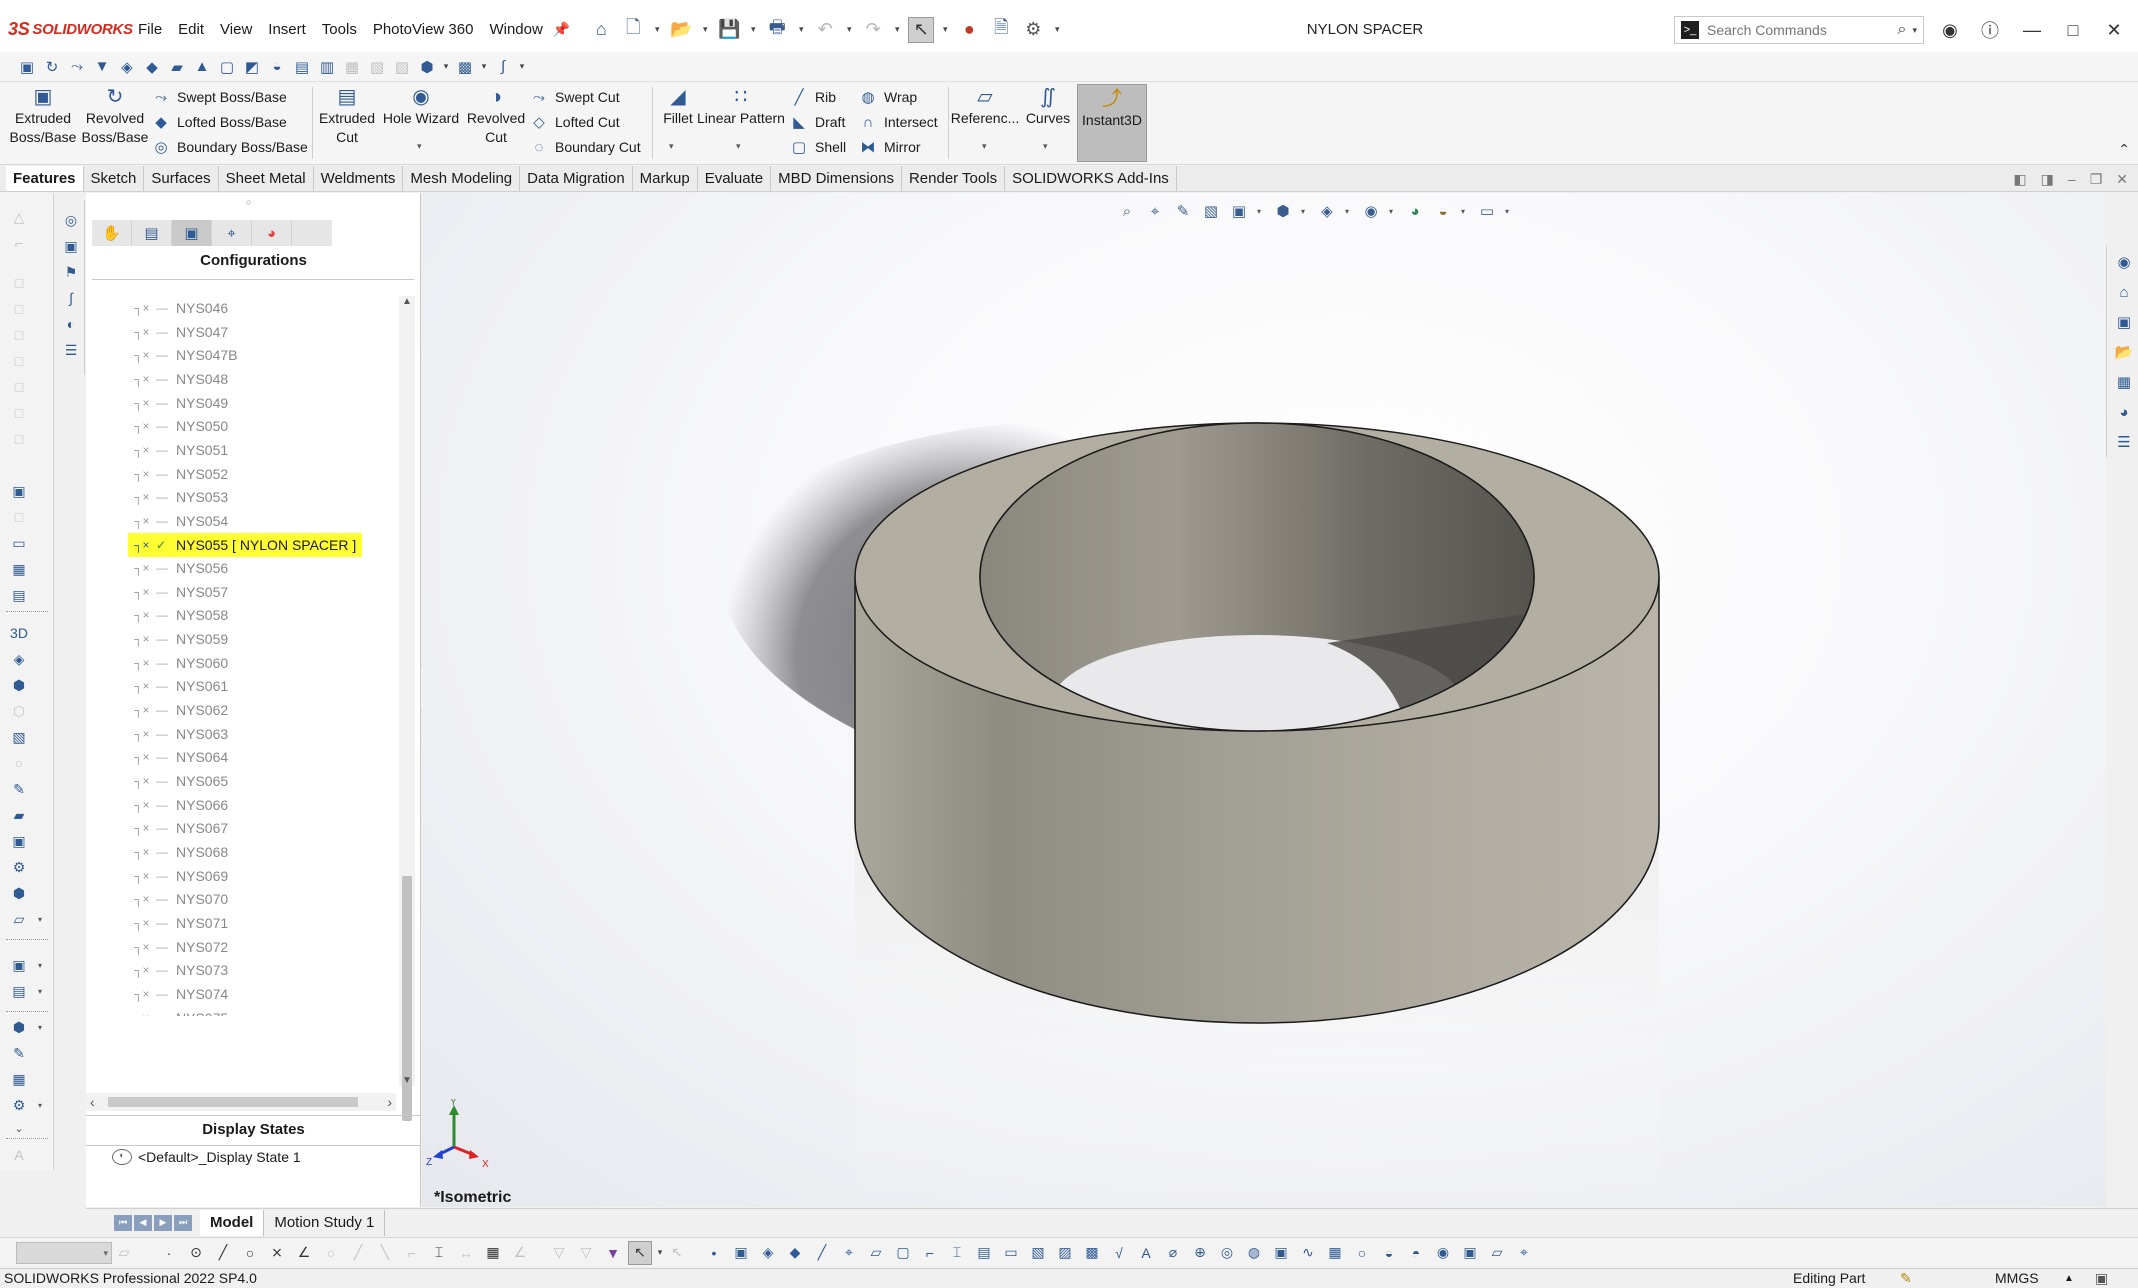 The height and width of the screenshot is (1288, 2138). Describe the element at coordinates (768, 1253) in the screenshot. I see `edge-filter-icon: ◈` at that location.